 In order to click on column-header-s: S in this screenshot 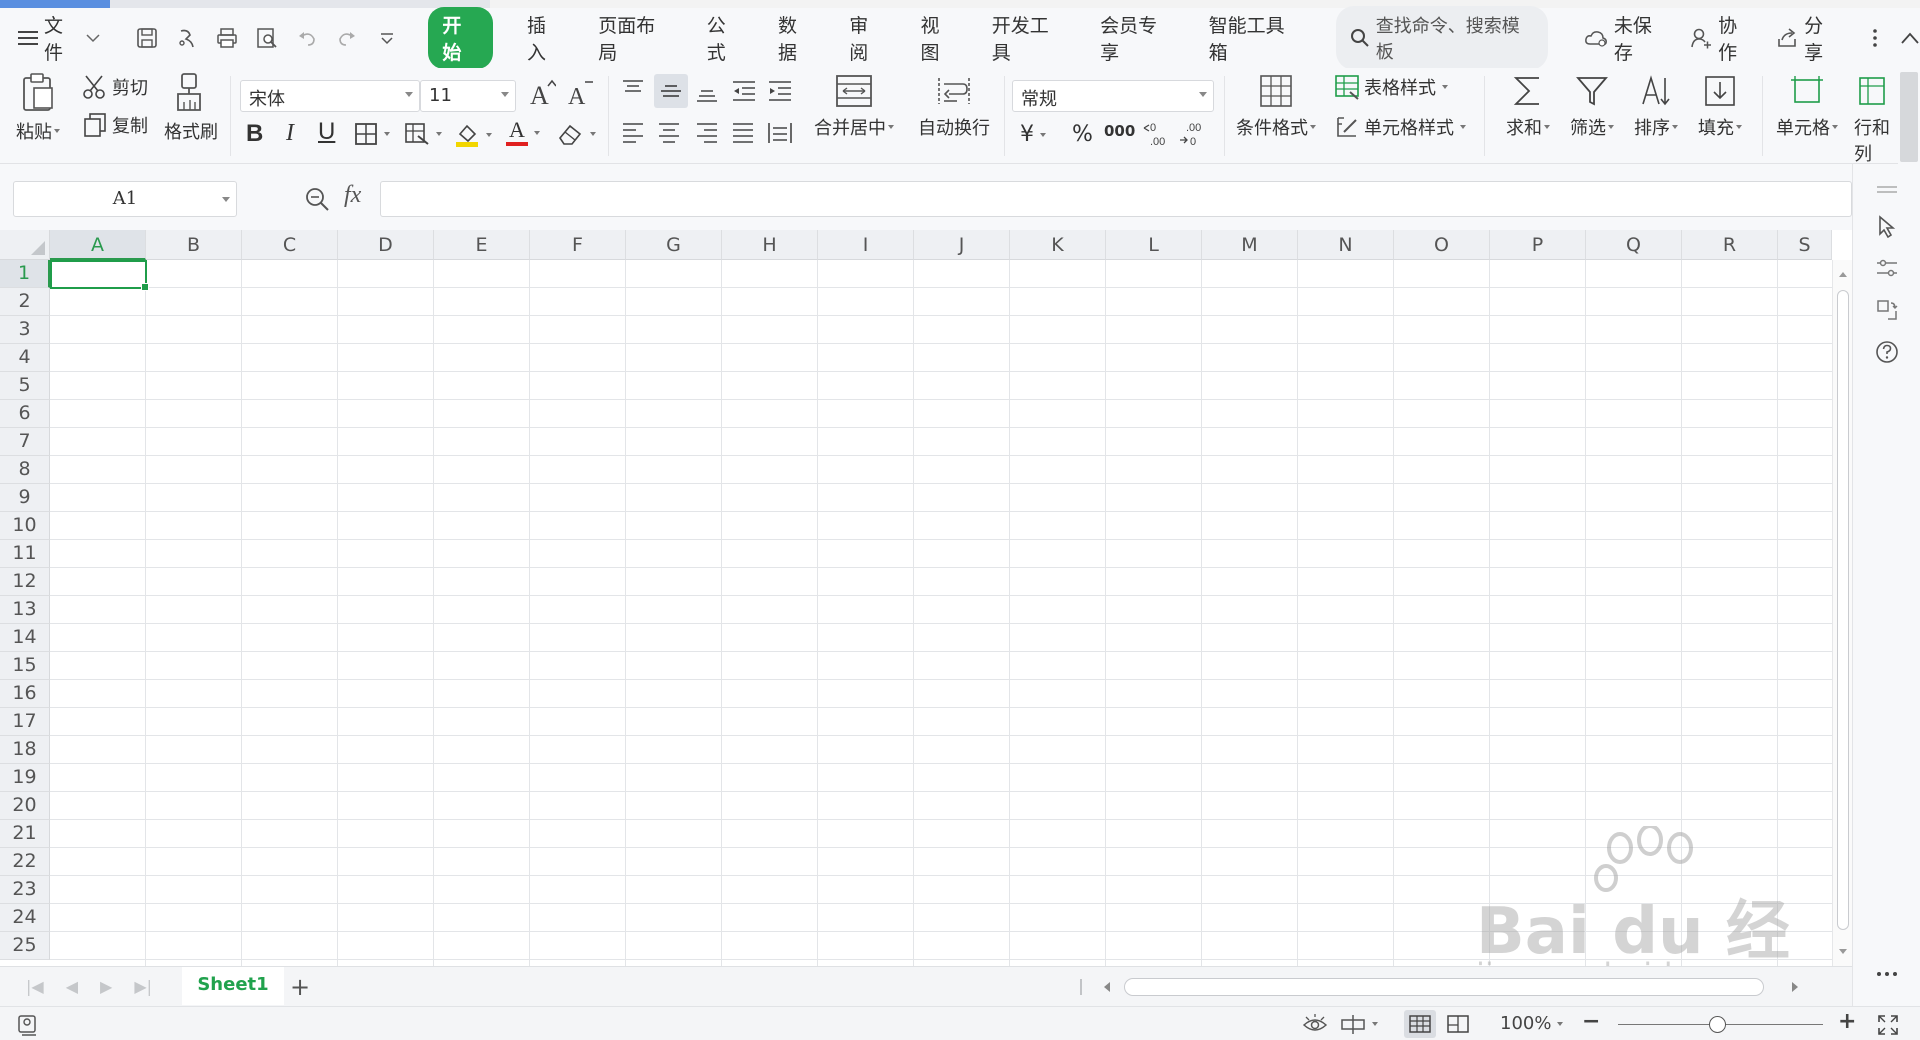, I will do `click(1805, 245)`.